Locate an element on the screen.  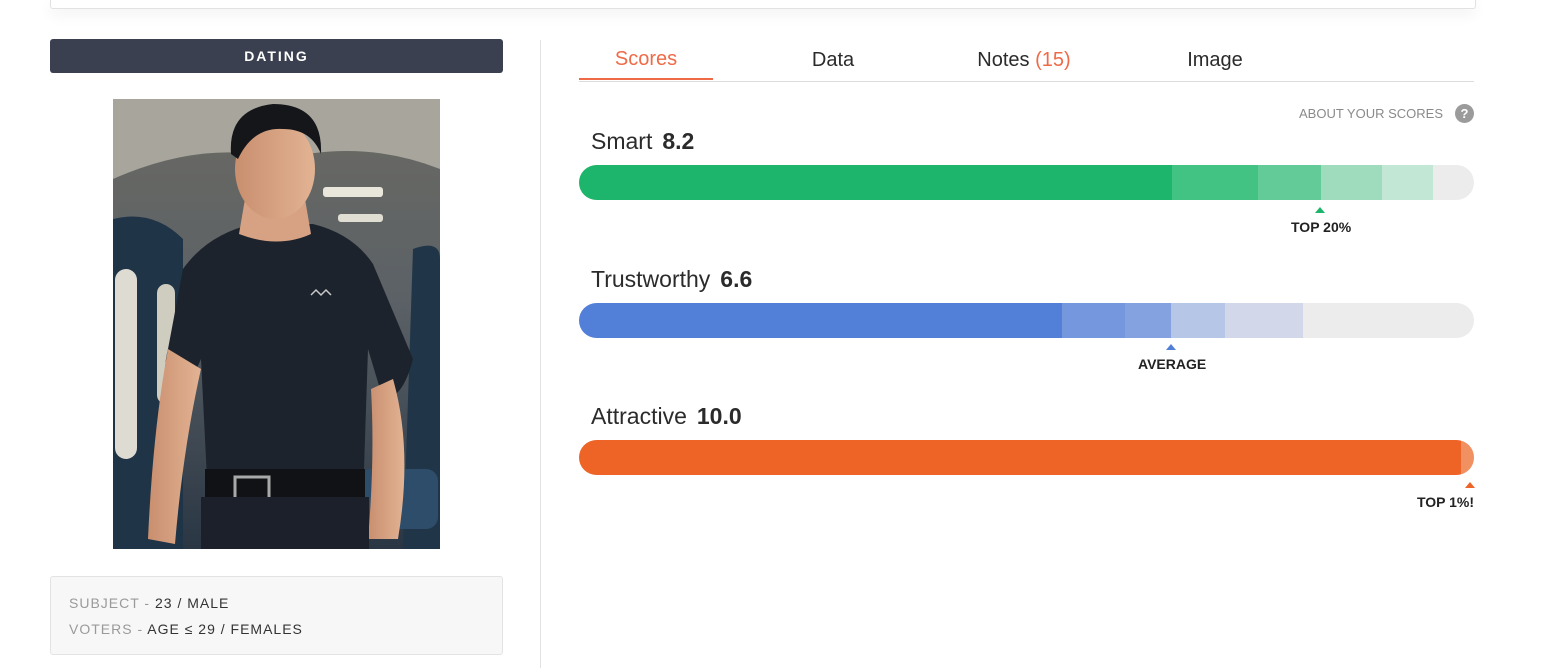
tab-scores: Scores is located at coordinates (646, 60).